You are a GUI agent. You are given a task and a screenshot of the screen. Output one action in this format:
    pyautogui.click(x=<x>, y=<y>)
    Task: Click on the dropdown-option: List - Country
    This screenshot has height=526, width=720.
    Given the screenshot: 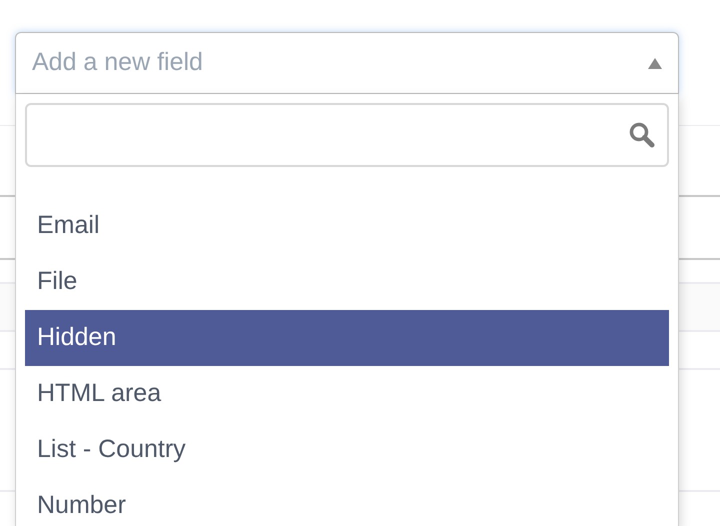 What is the action you would take?
    pyautogui.click(x=347, y=450)
    